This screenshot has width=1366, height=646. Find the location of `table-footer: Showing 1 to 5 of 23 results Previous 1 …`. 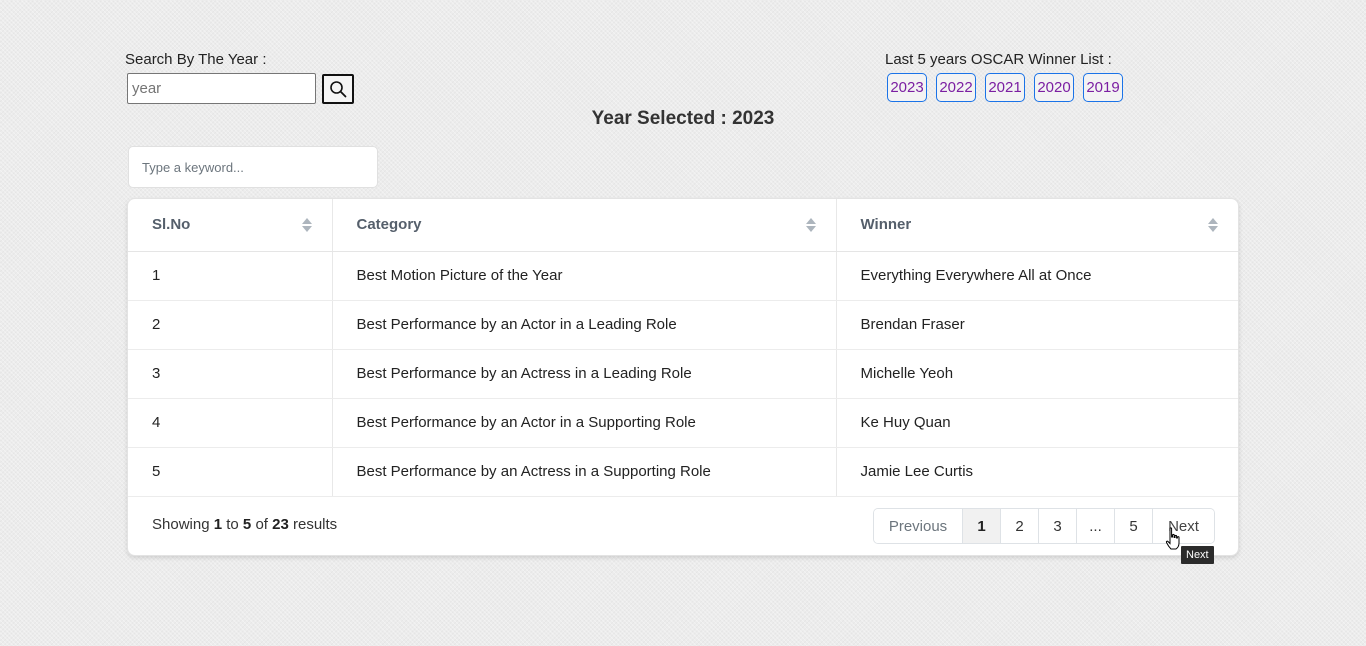

table-footer: Showing 1 to 5 of 23 results Previous 1 … is located at coordinates (683, 526).